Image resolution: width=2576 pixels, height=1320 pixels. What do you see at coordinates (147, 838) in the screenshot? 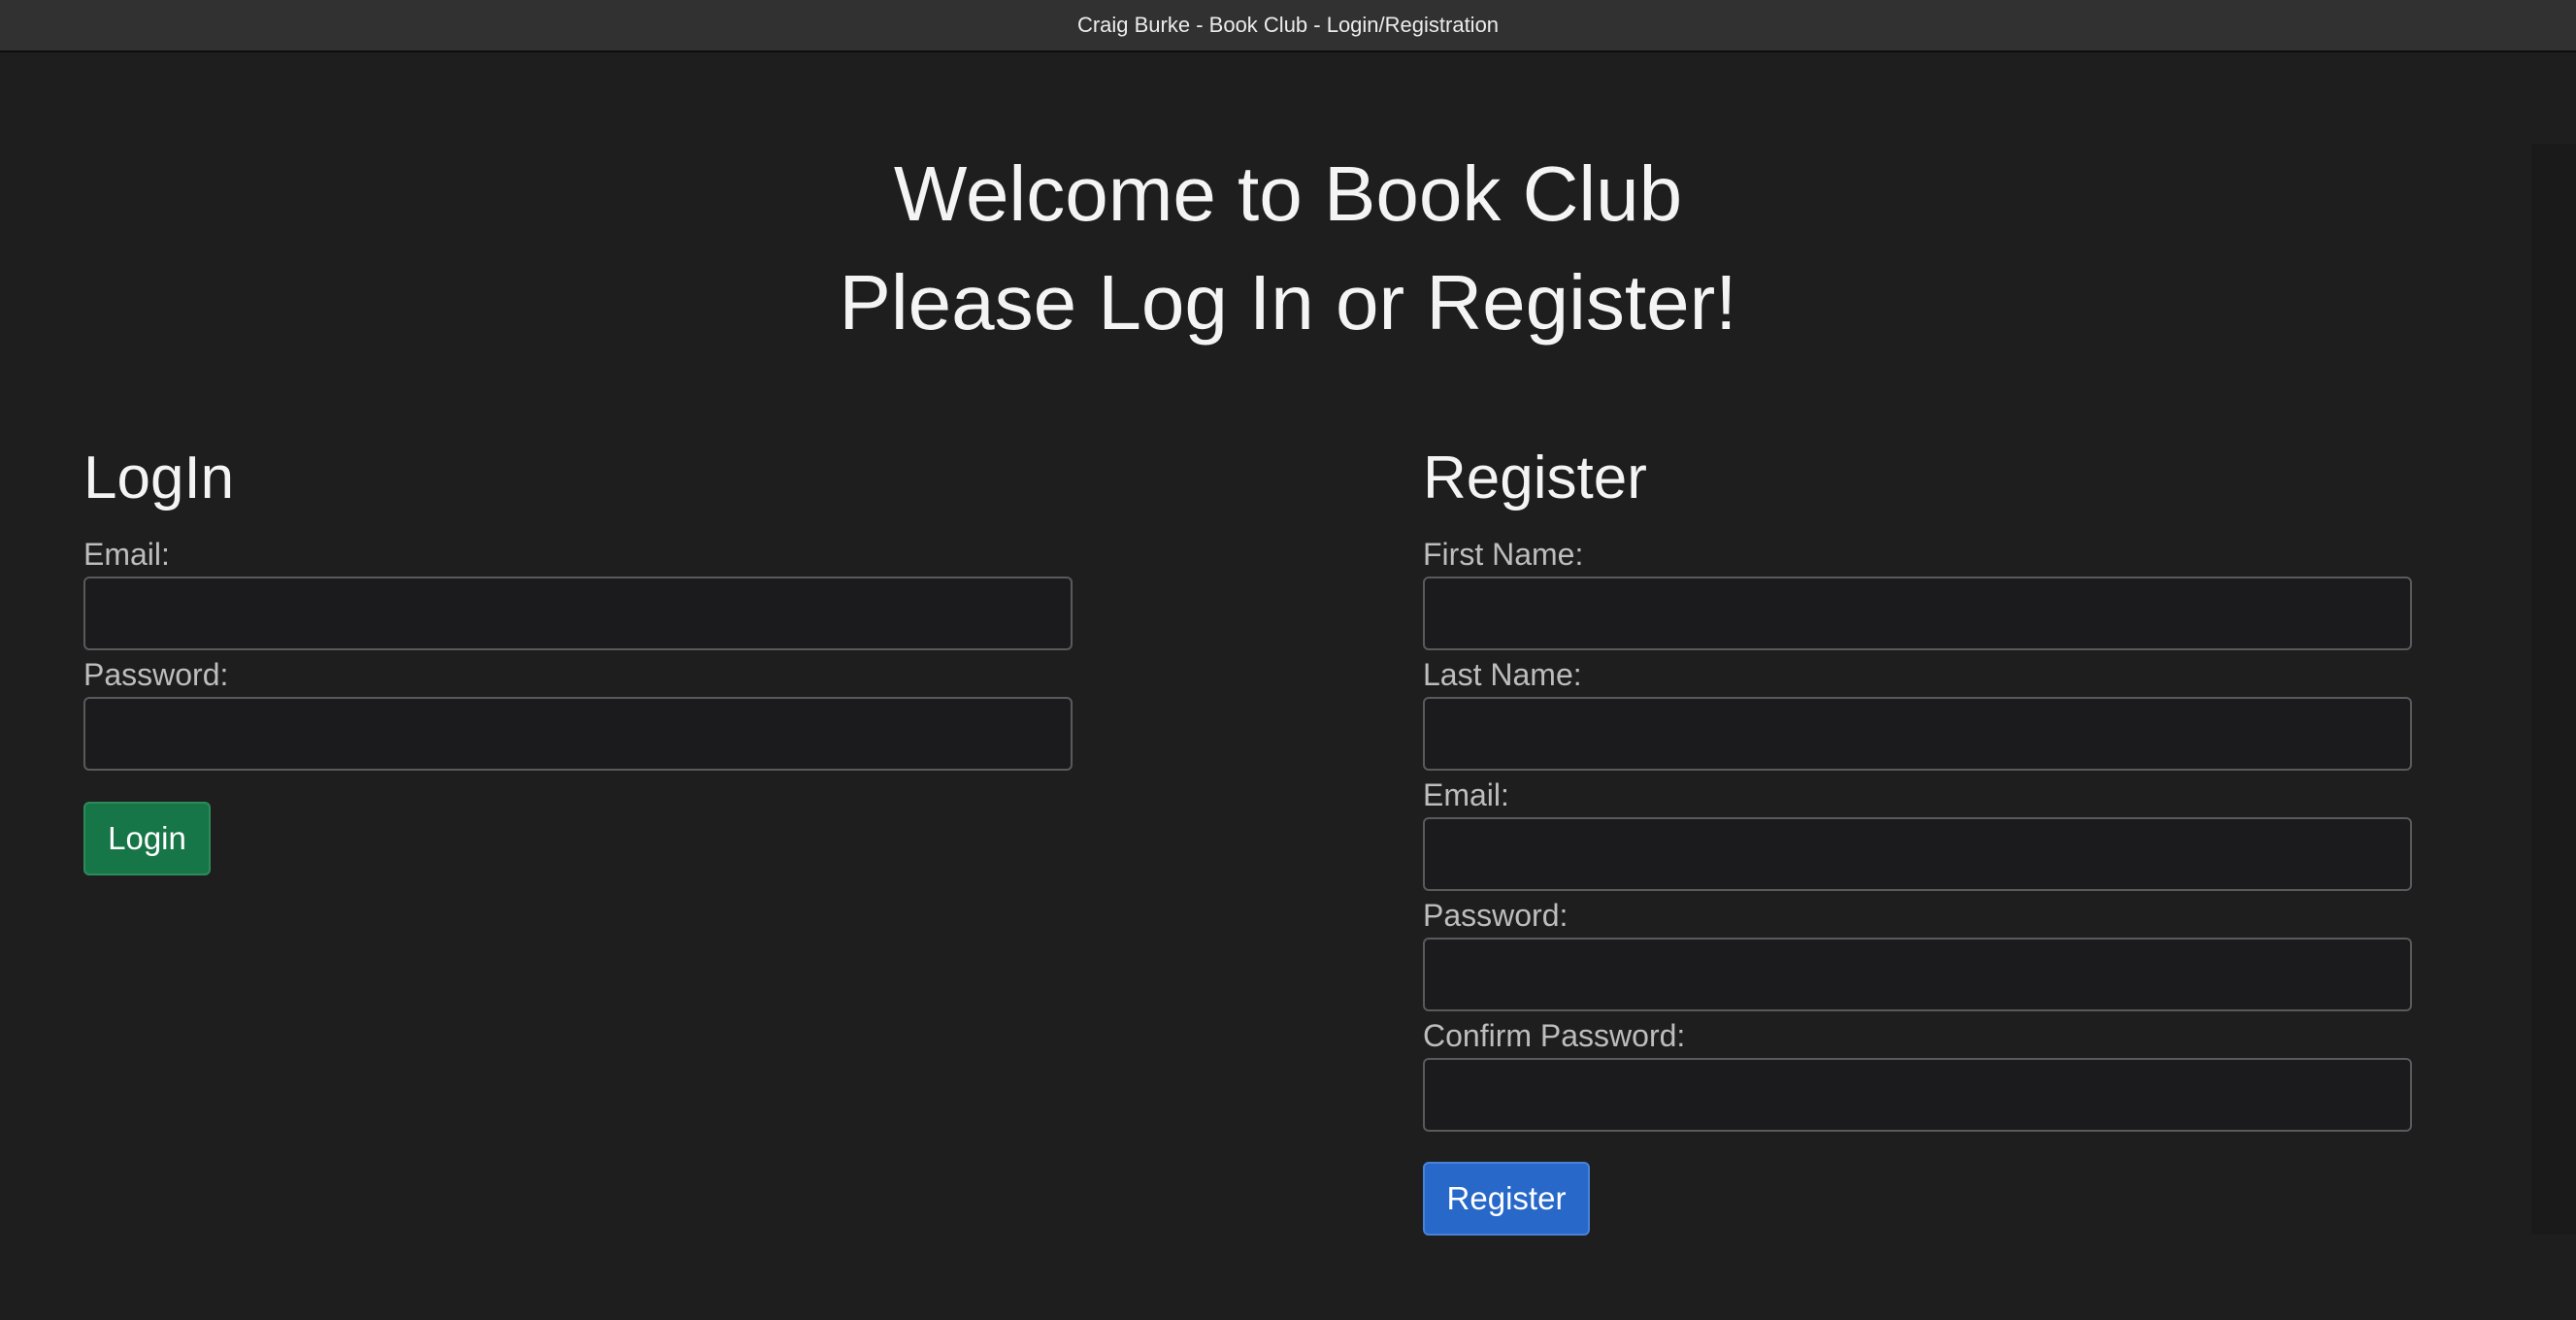
I see `login-button: Login` at bounding box center [147, 838].